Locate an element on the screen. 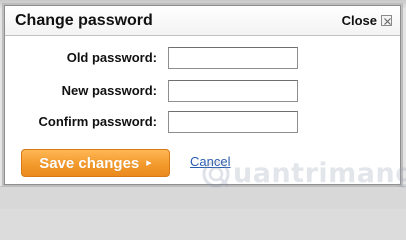 This screenshot has width=406, height=240. confirm-password-label: Confirm password: is located at coordinates (97, 121).